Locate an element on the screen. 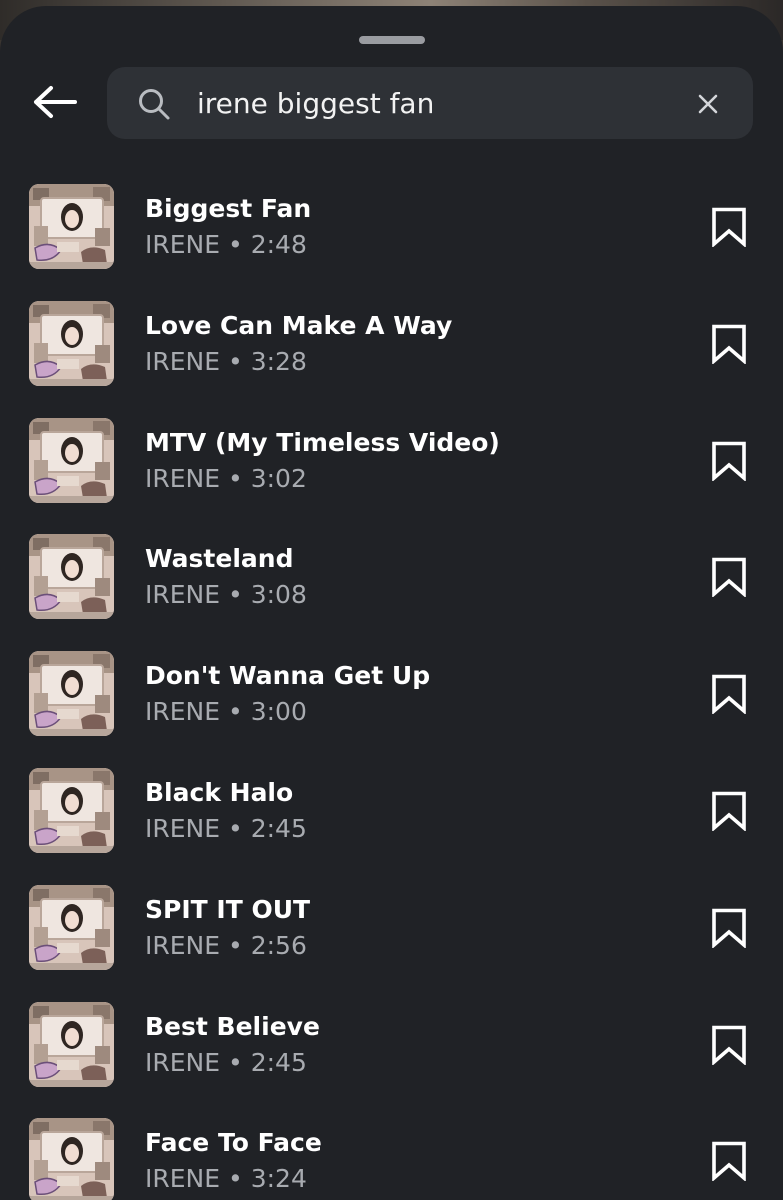  search-result-row: Black Halo IRENE • 2:45 is located at coordinates (391, 820).